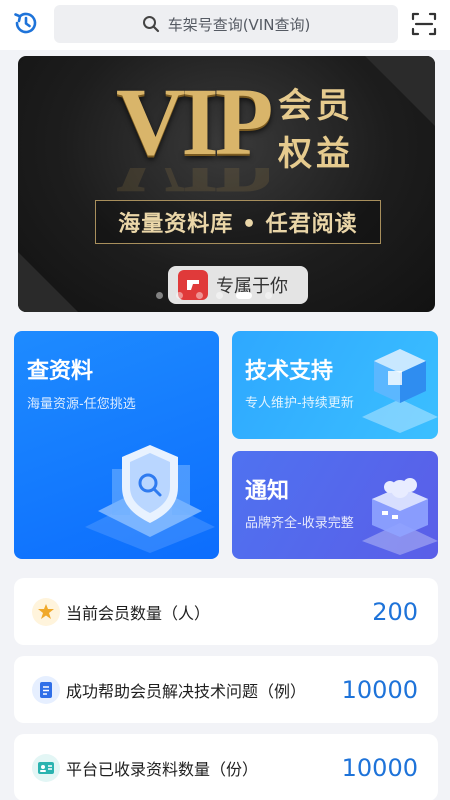  I want to click on cube-icon, so click(400, 391).